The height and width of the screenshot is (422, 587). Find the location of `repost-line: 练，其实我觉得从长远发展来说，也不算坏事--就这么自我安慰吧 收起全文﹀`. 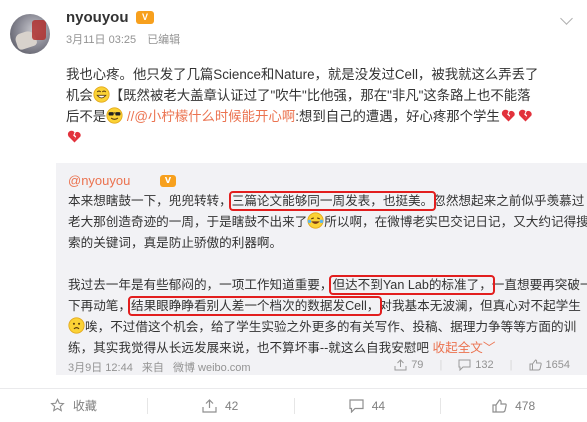

repost-line: 练，其实我觉得从长远发展来说，也不算坏事--就这么自我安慰吧 收起全文﹀ is located at coordinates (282, 348).